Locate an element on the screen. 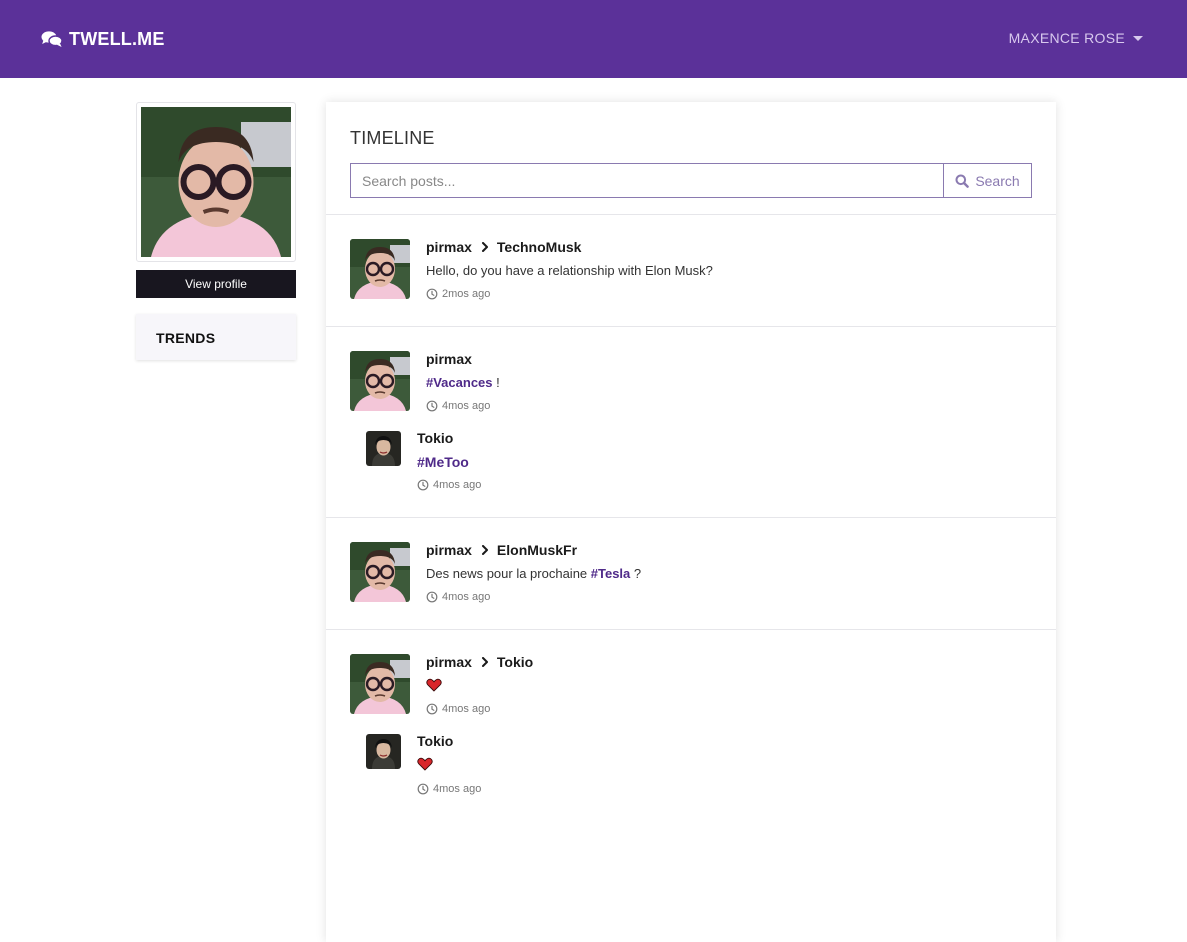 The image size is (1187, 942). profile-picture is located at coordinates (216, 182).